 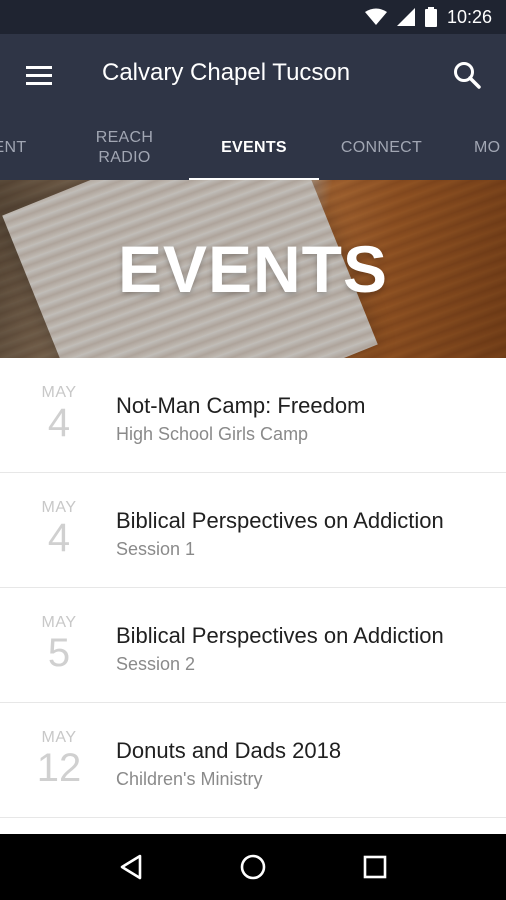 What do you see at coordinates (467, 75) in the screenshot?
I see `search-icon` at bounding box center [467, 75].